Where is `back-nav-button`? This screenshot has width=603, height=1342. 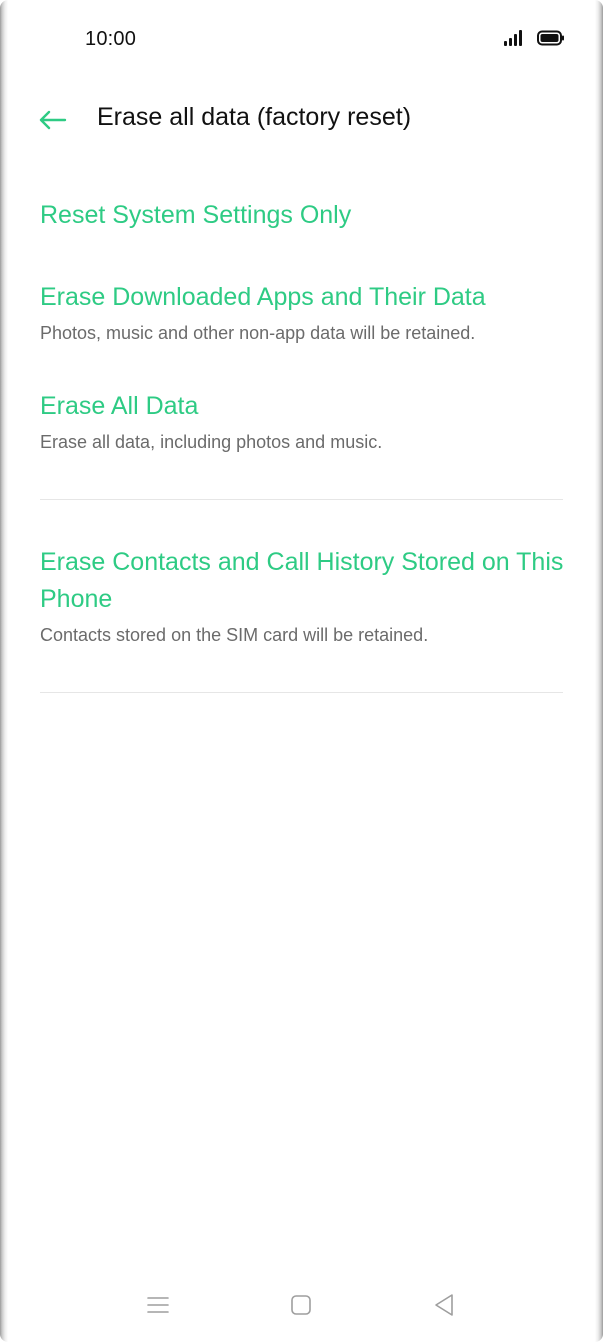 back-nav-button is located at coordinates (444, 1305).